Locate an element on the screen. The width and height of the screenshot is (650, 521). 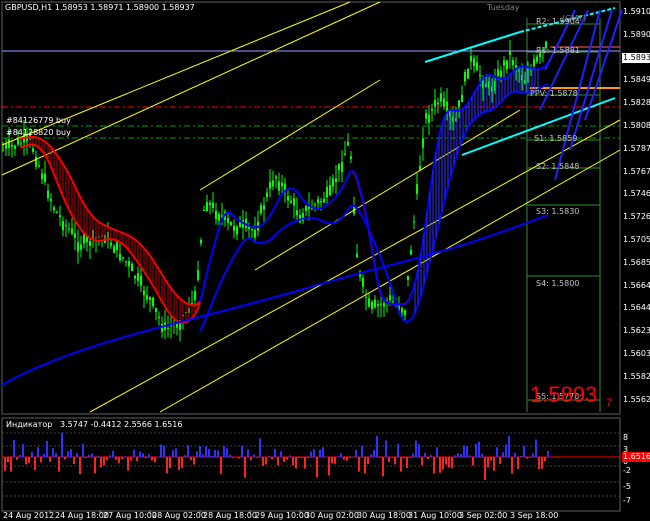
order-label: #84126779 buy is located at coordinates (38, 121).